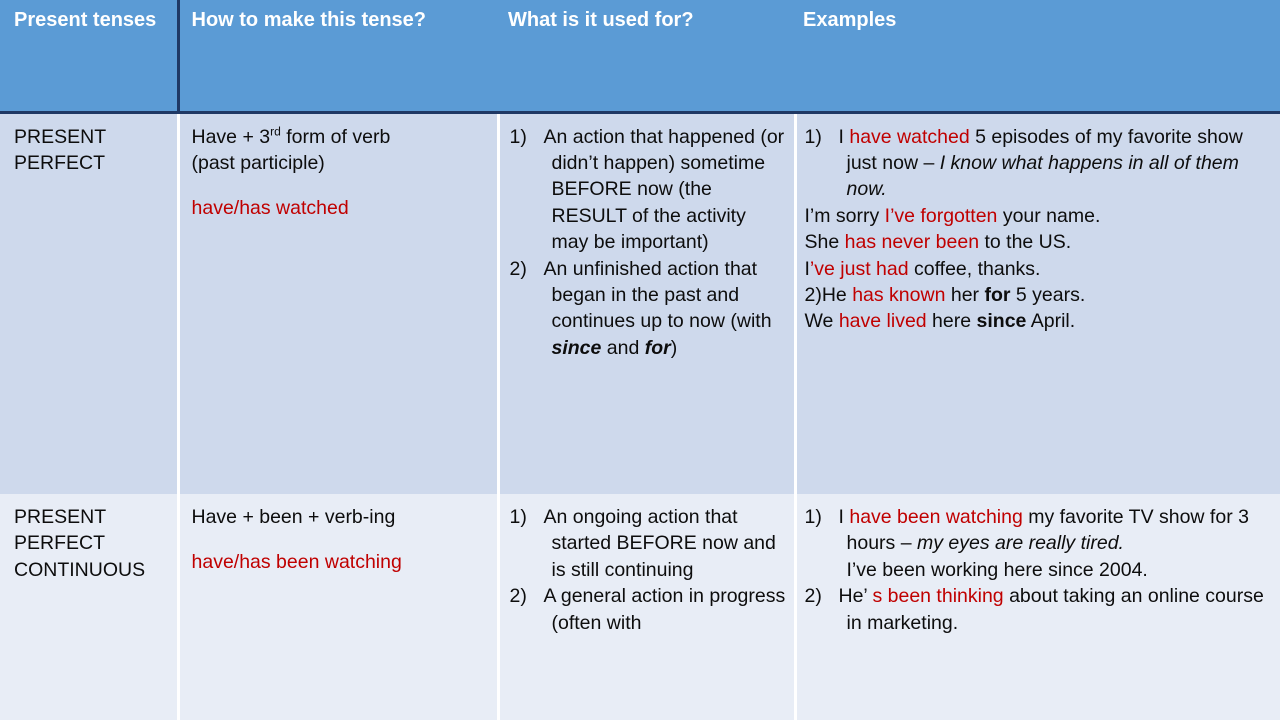 The height and width of the screenshot is (720, 1280). Describe the element at coordinates (909, 136) in the screenshot. I see `example-item-1-verb: have watched` at that location.